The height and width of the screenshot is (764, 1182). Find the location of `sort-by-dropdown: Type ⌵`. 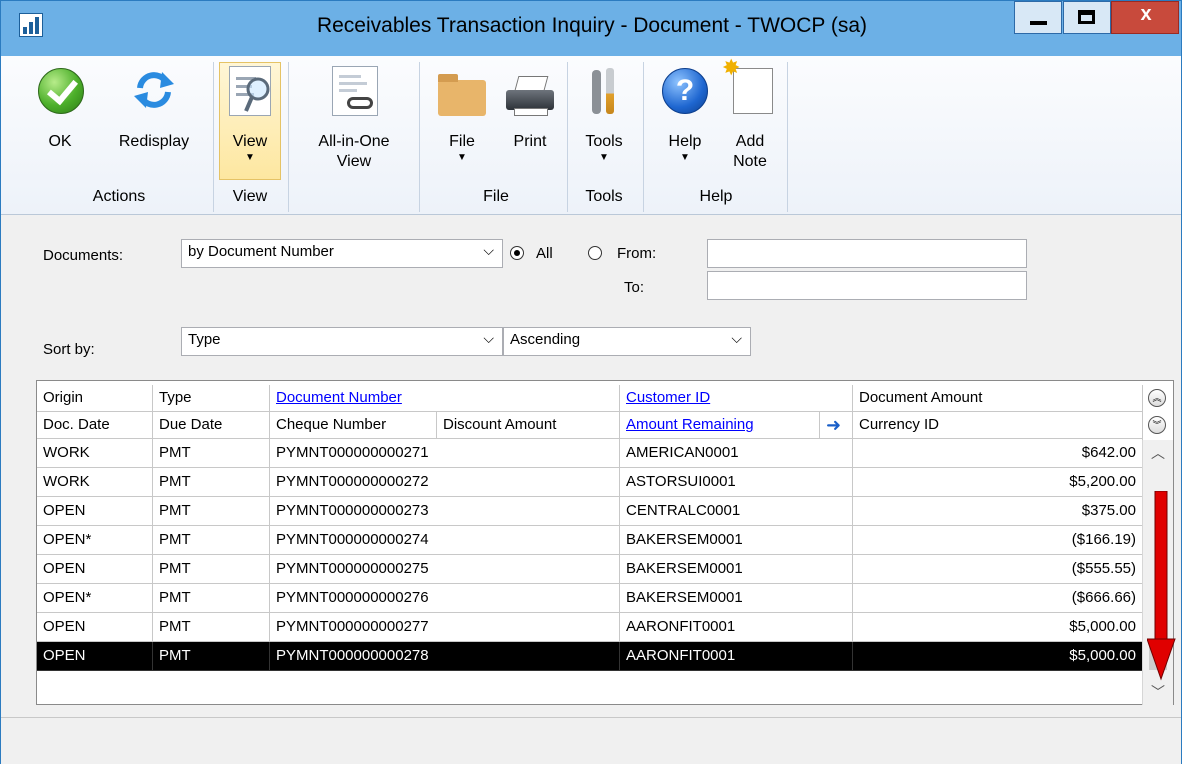

sort-by-dropdown: Type ⌵ is located at coordinates (342, 341).